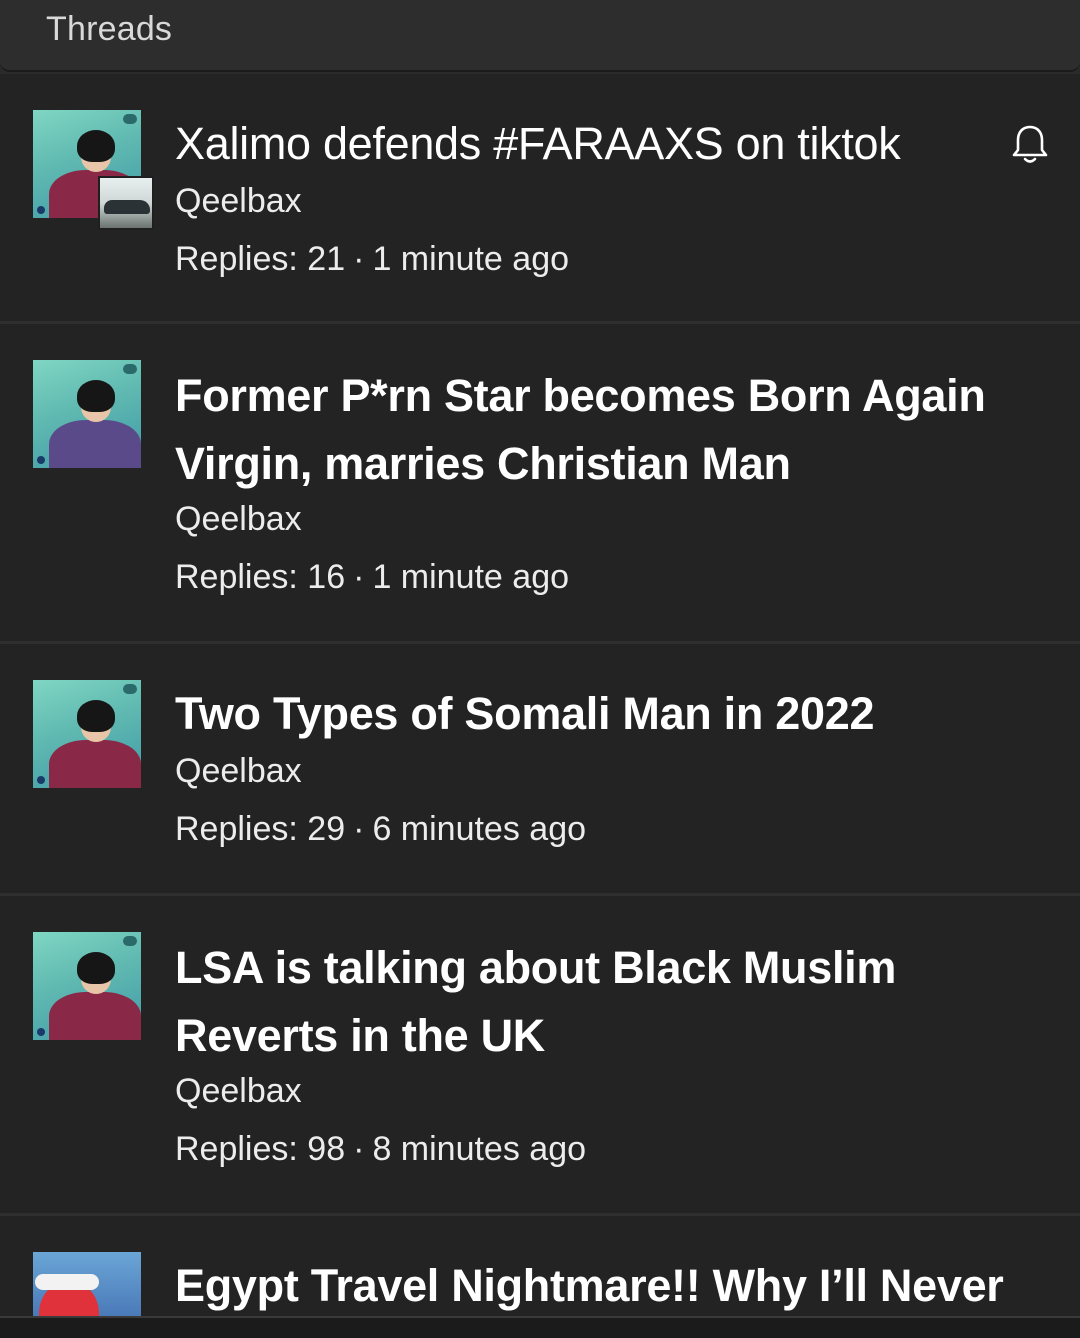 The height and width of the screenshot is (1338, 1080). What do you see at coordinates (1030, 144) in the screenshot?
I see `bell-icon` at bounding box center [1030, 144].